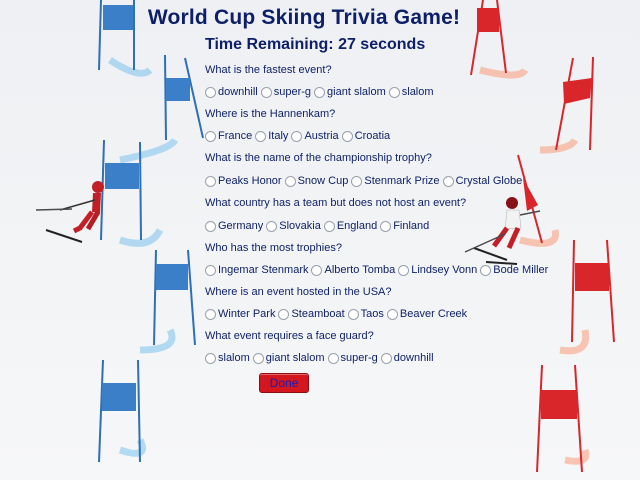  I want to click on option-england: England, so click(350, 226).